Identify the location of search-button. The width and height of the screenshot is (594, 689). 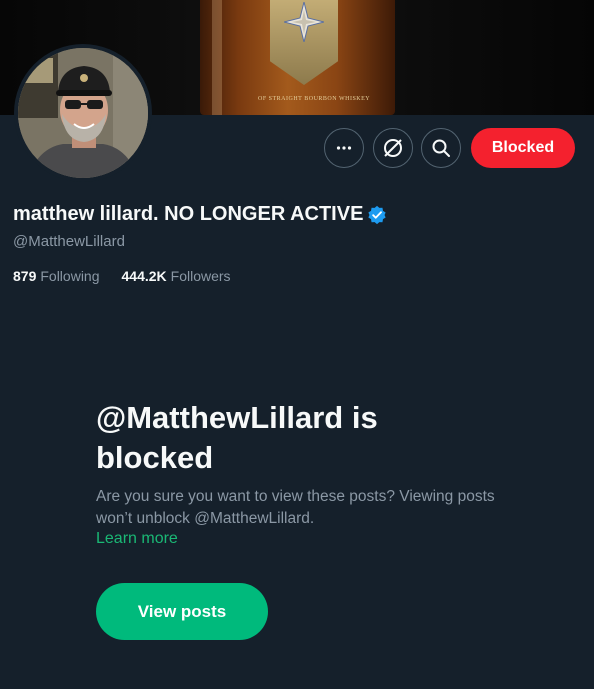
(441, 148).